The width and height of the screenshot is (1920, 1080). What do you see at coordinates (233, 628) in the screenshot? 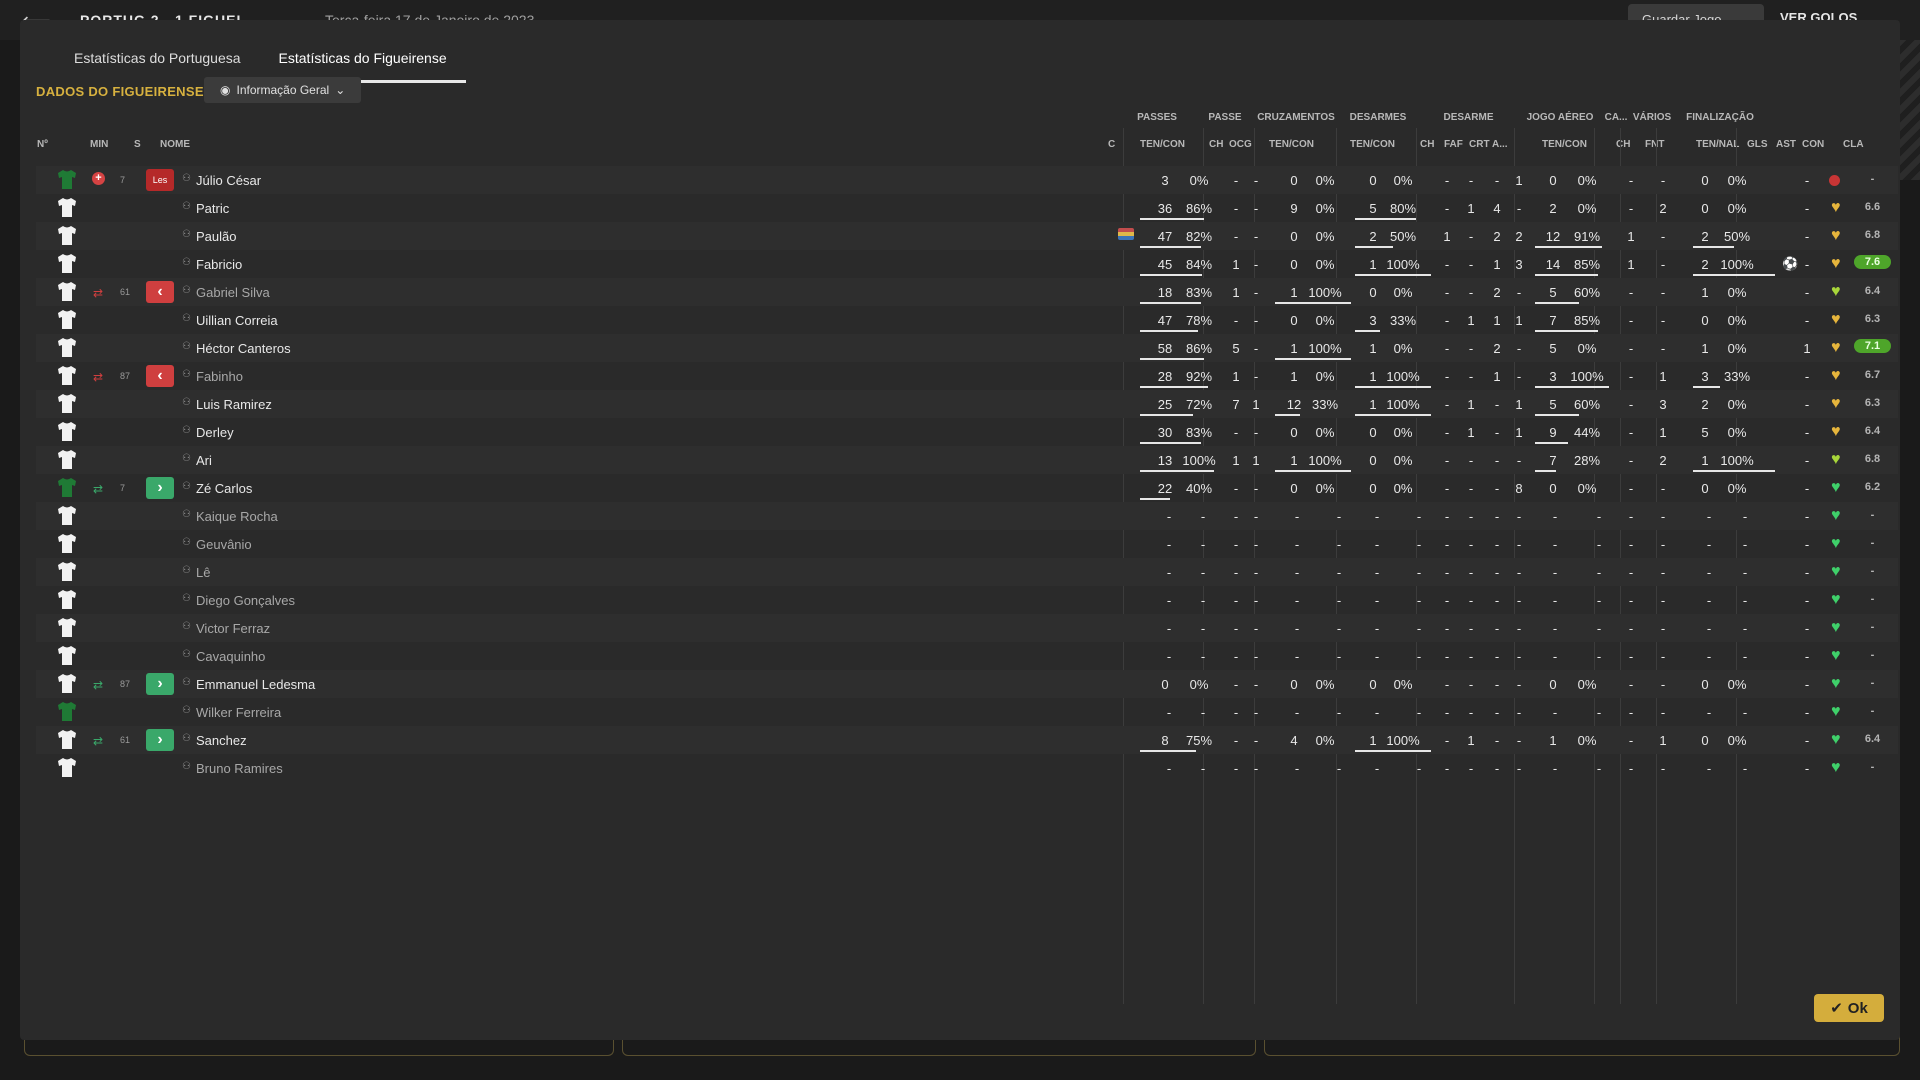
I see `player-name: Victor Ferraz` at bounding box center [233, 628].